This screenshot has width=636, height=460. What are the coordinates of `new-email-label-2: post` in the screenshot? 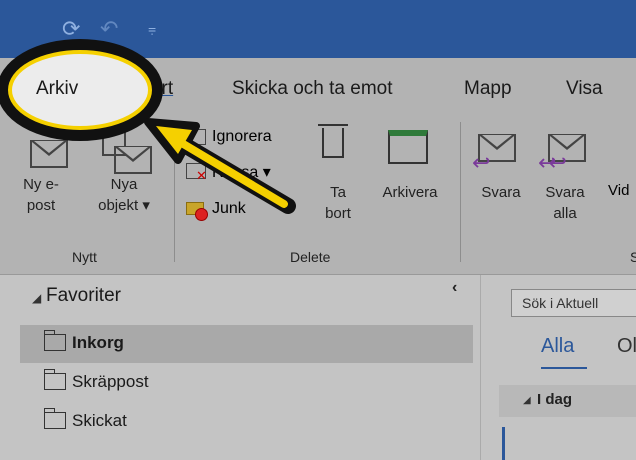 It's located at (41, 205).